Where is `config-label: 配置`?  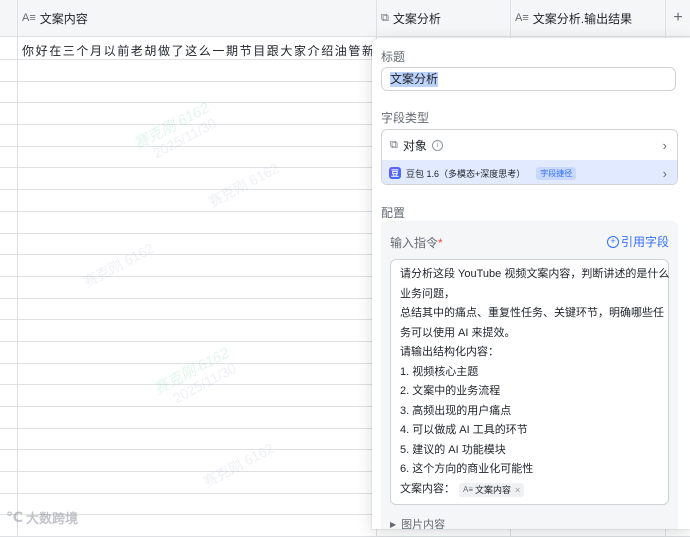 config-label: 配置 is located at coordinates (393, 213).